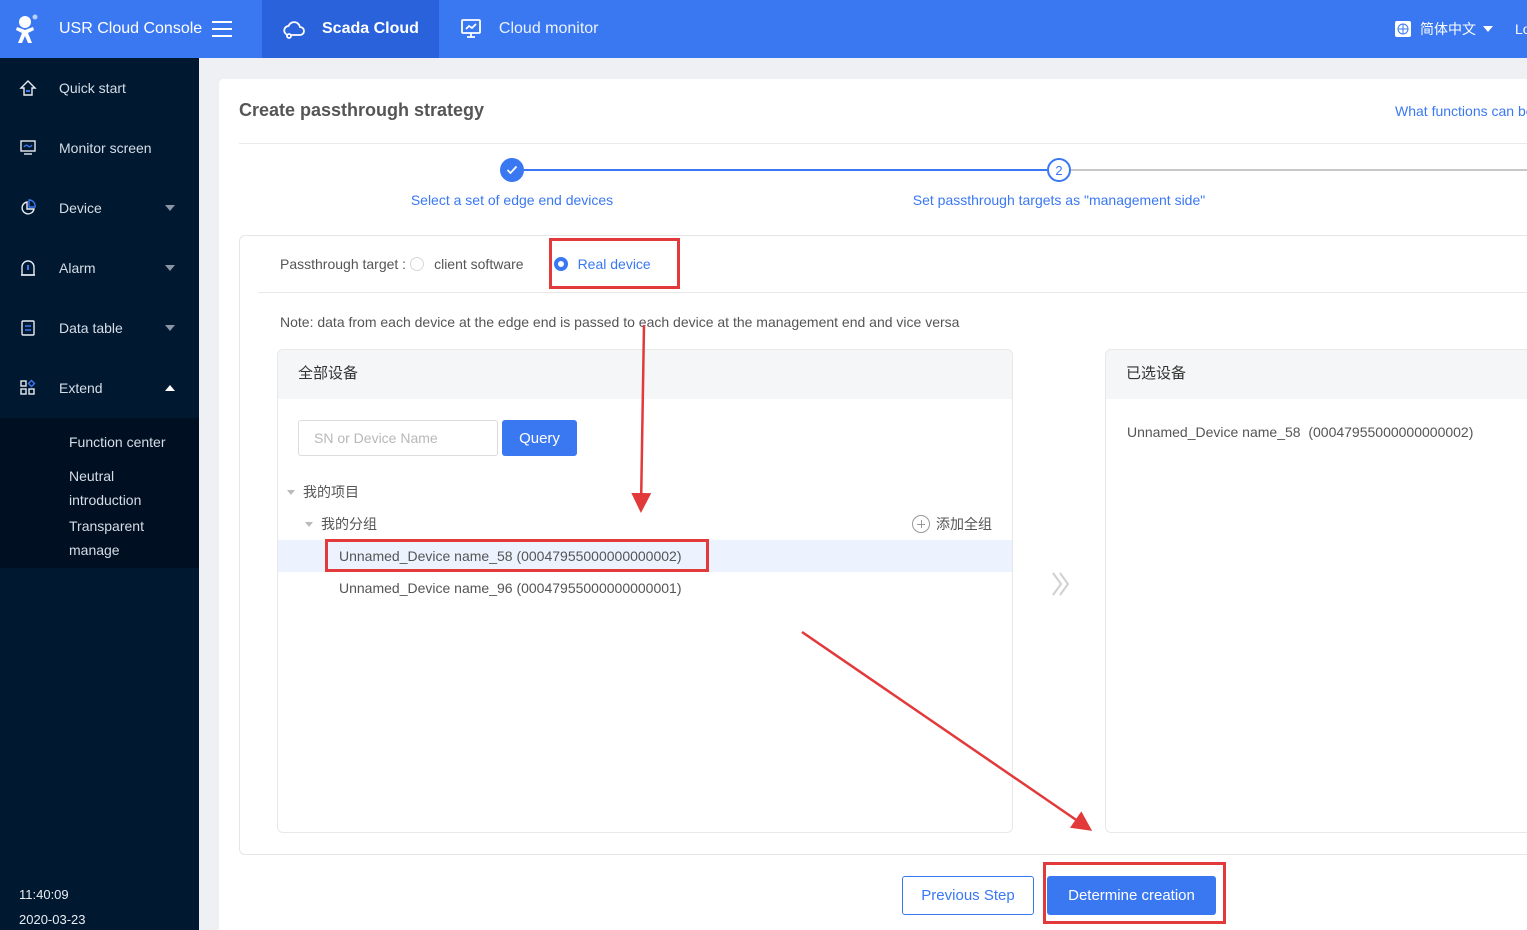 The image size is (1527, 930). Describe the element at coordinates (44, 894) in the screenshot. I see `clock-time: 11:40:09` at that location.